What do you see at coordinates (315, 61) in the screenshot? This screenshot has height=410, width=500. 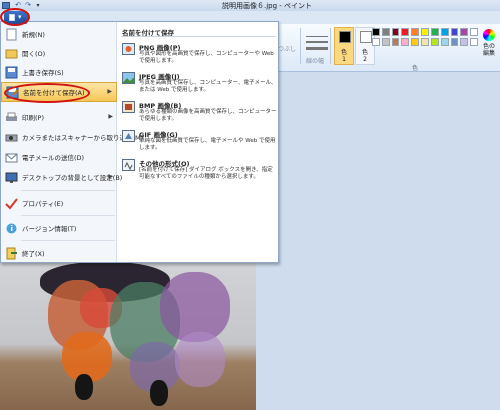 I see `line-width-label: 線の幅` at bounding box center [315, 61].